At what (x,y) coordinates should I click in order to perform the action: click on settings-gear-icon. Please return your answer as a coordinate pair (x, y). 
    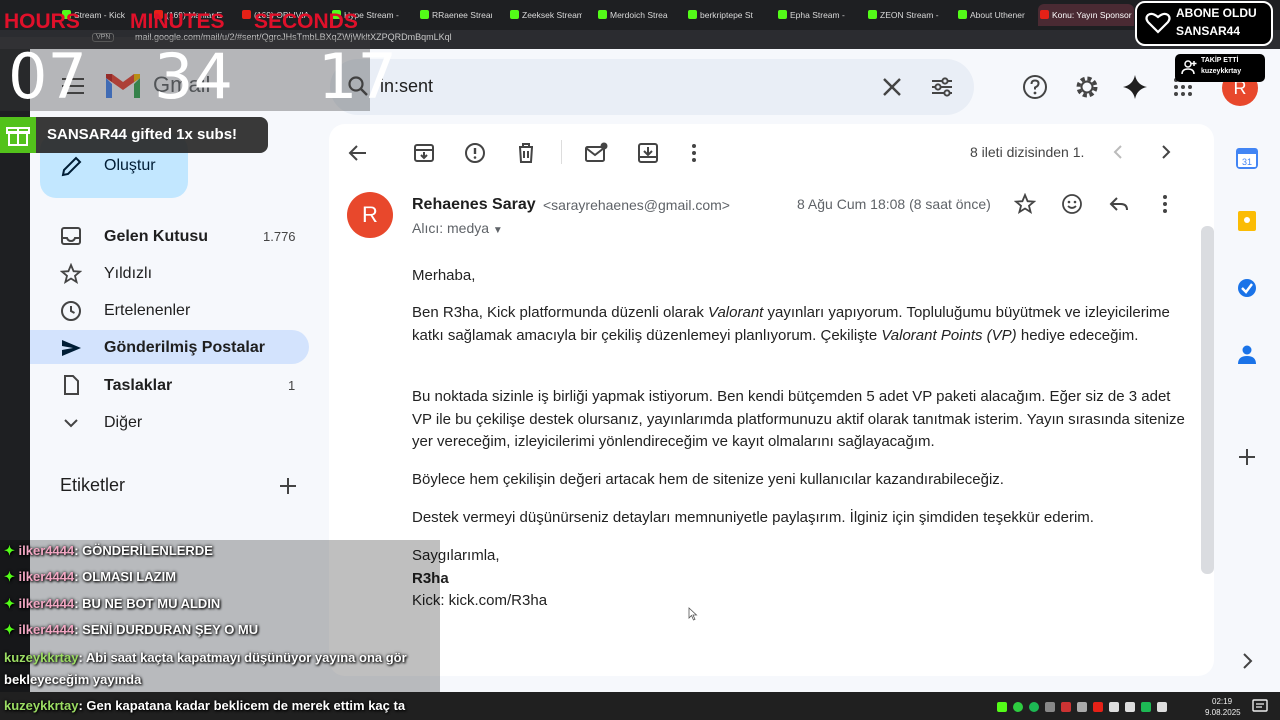
    Looking at the image, I should click on (1087, 87).